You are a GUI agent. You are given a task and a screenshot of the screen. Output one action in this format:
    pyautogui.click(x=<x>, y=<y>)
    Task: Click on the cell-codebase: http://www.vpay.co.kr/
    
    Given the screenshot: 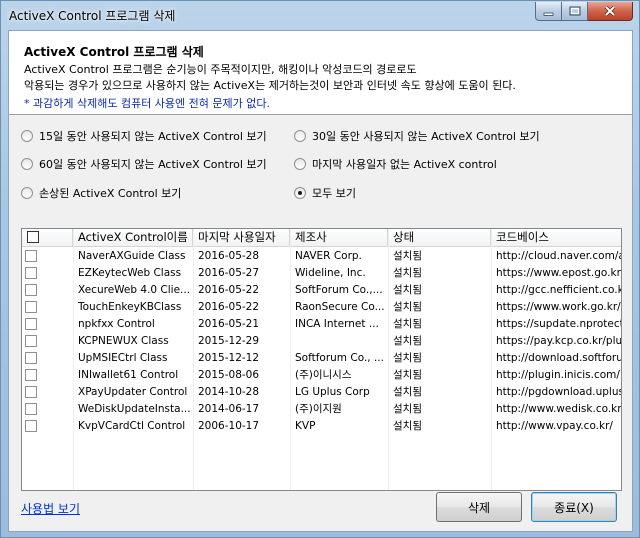 What is the action you would take?
    pyautogui.click(x=554, y=426)
    